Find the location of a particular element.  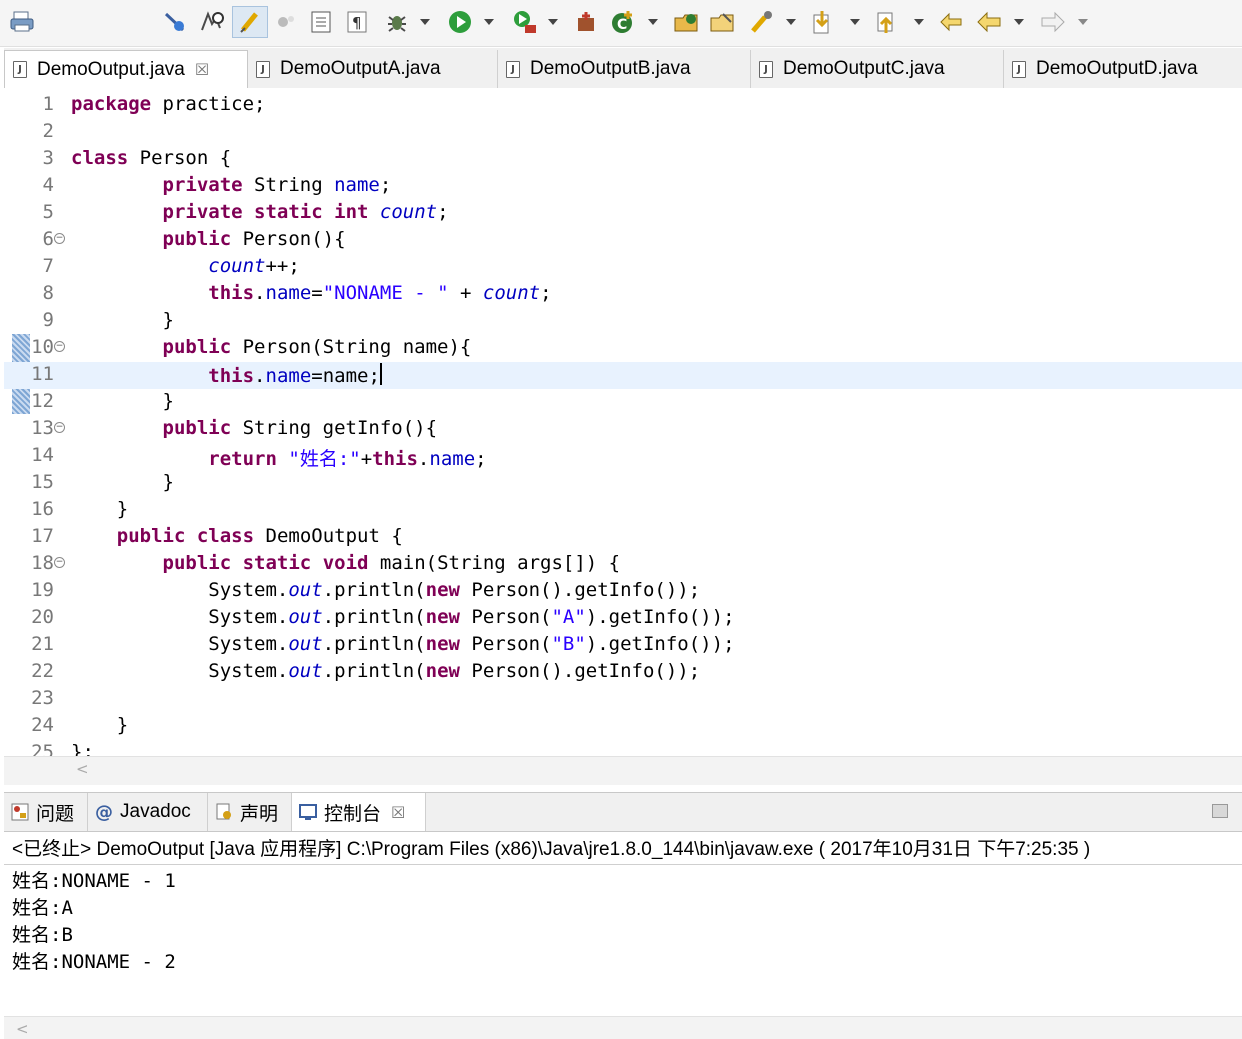

mark-occurrences-icon is located at coordinates (250, 22).